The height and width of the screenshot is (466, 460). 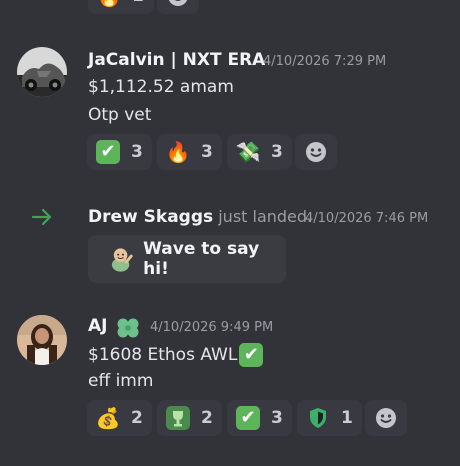 What do you see at coordinates (120, 115) in the screenshot?
I see `message-line: Otp vet` at bounding box center [120, 115].